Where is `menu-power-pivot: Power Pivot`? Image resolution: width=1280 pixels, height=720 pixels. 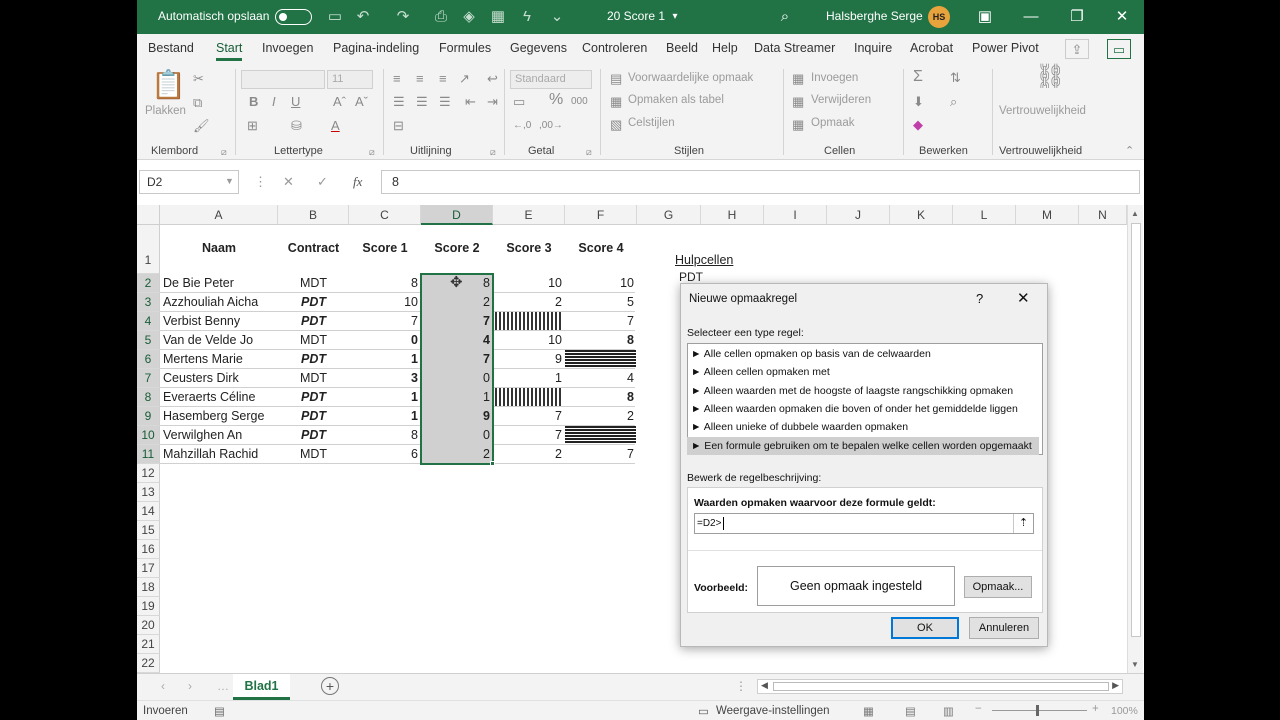 menu-power-pivot: Power Pivot is located at coordinates (1005, 48).